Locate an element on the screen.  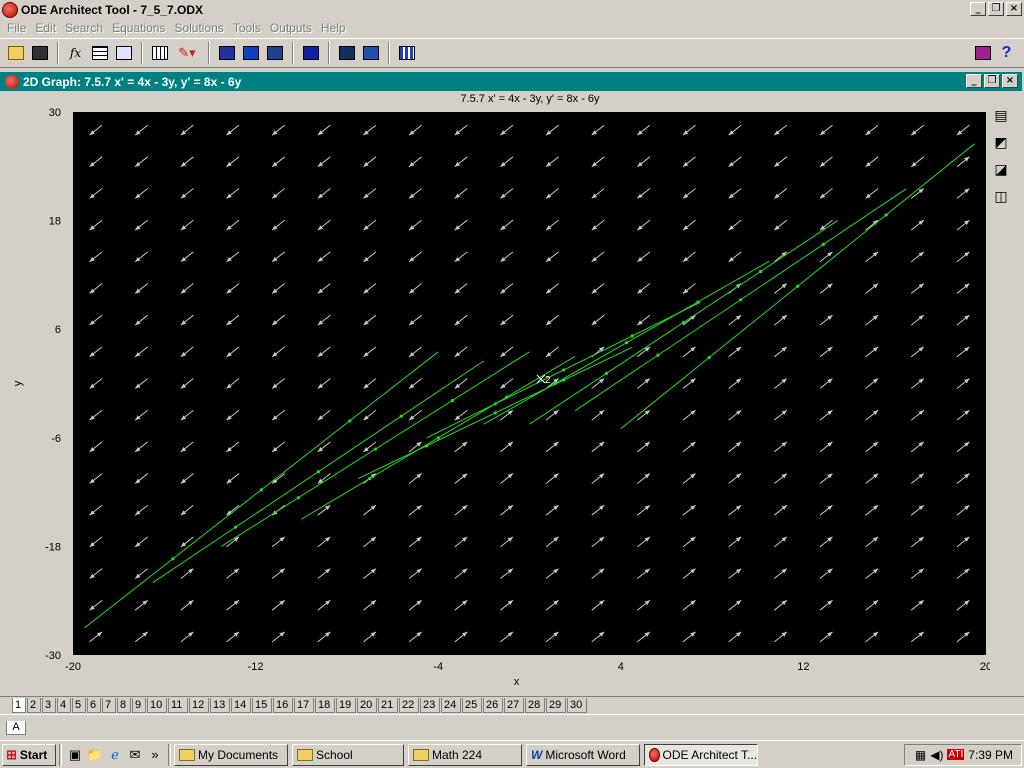
calculator-button is located at coordinates (159, 53).